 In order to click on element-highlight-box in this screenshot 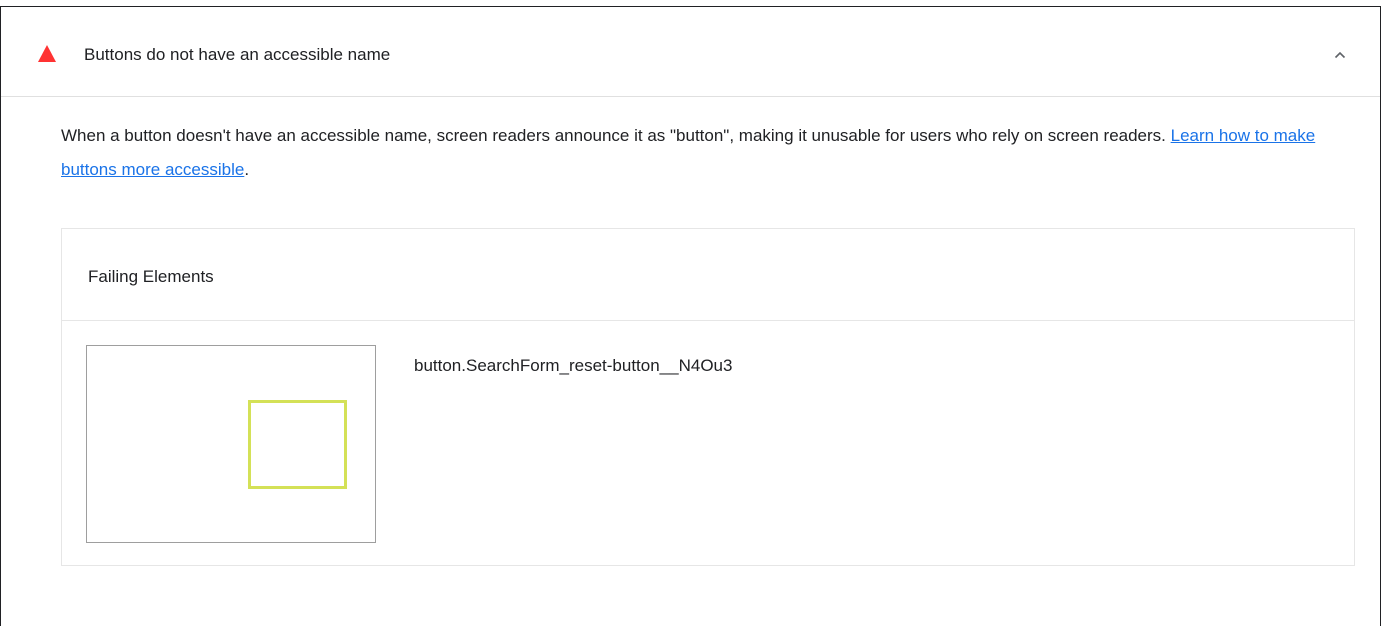, I will do `click(297, 444)`.